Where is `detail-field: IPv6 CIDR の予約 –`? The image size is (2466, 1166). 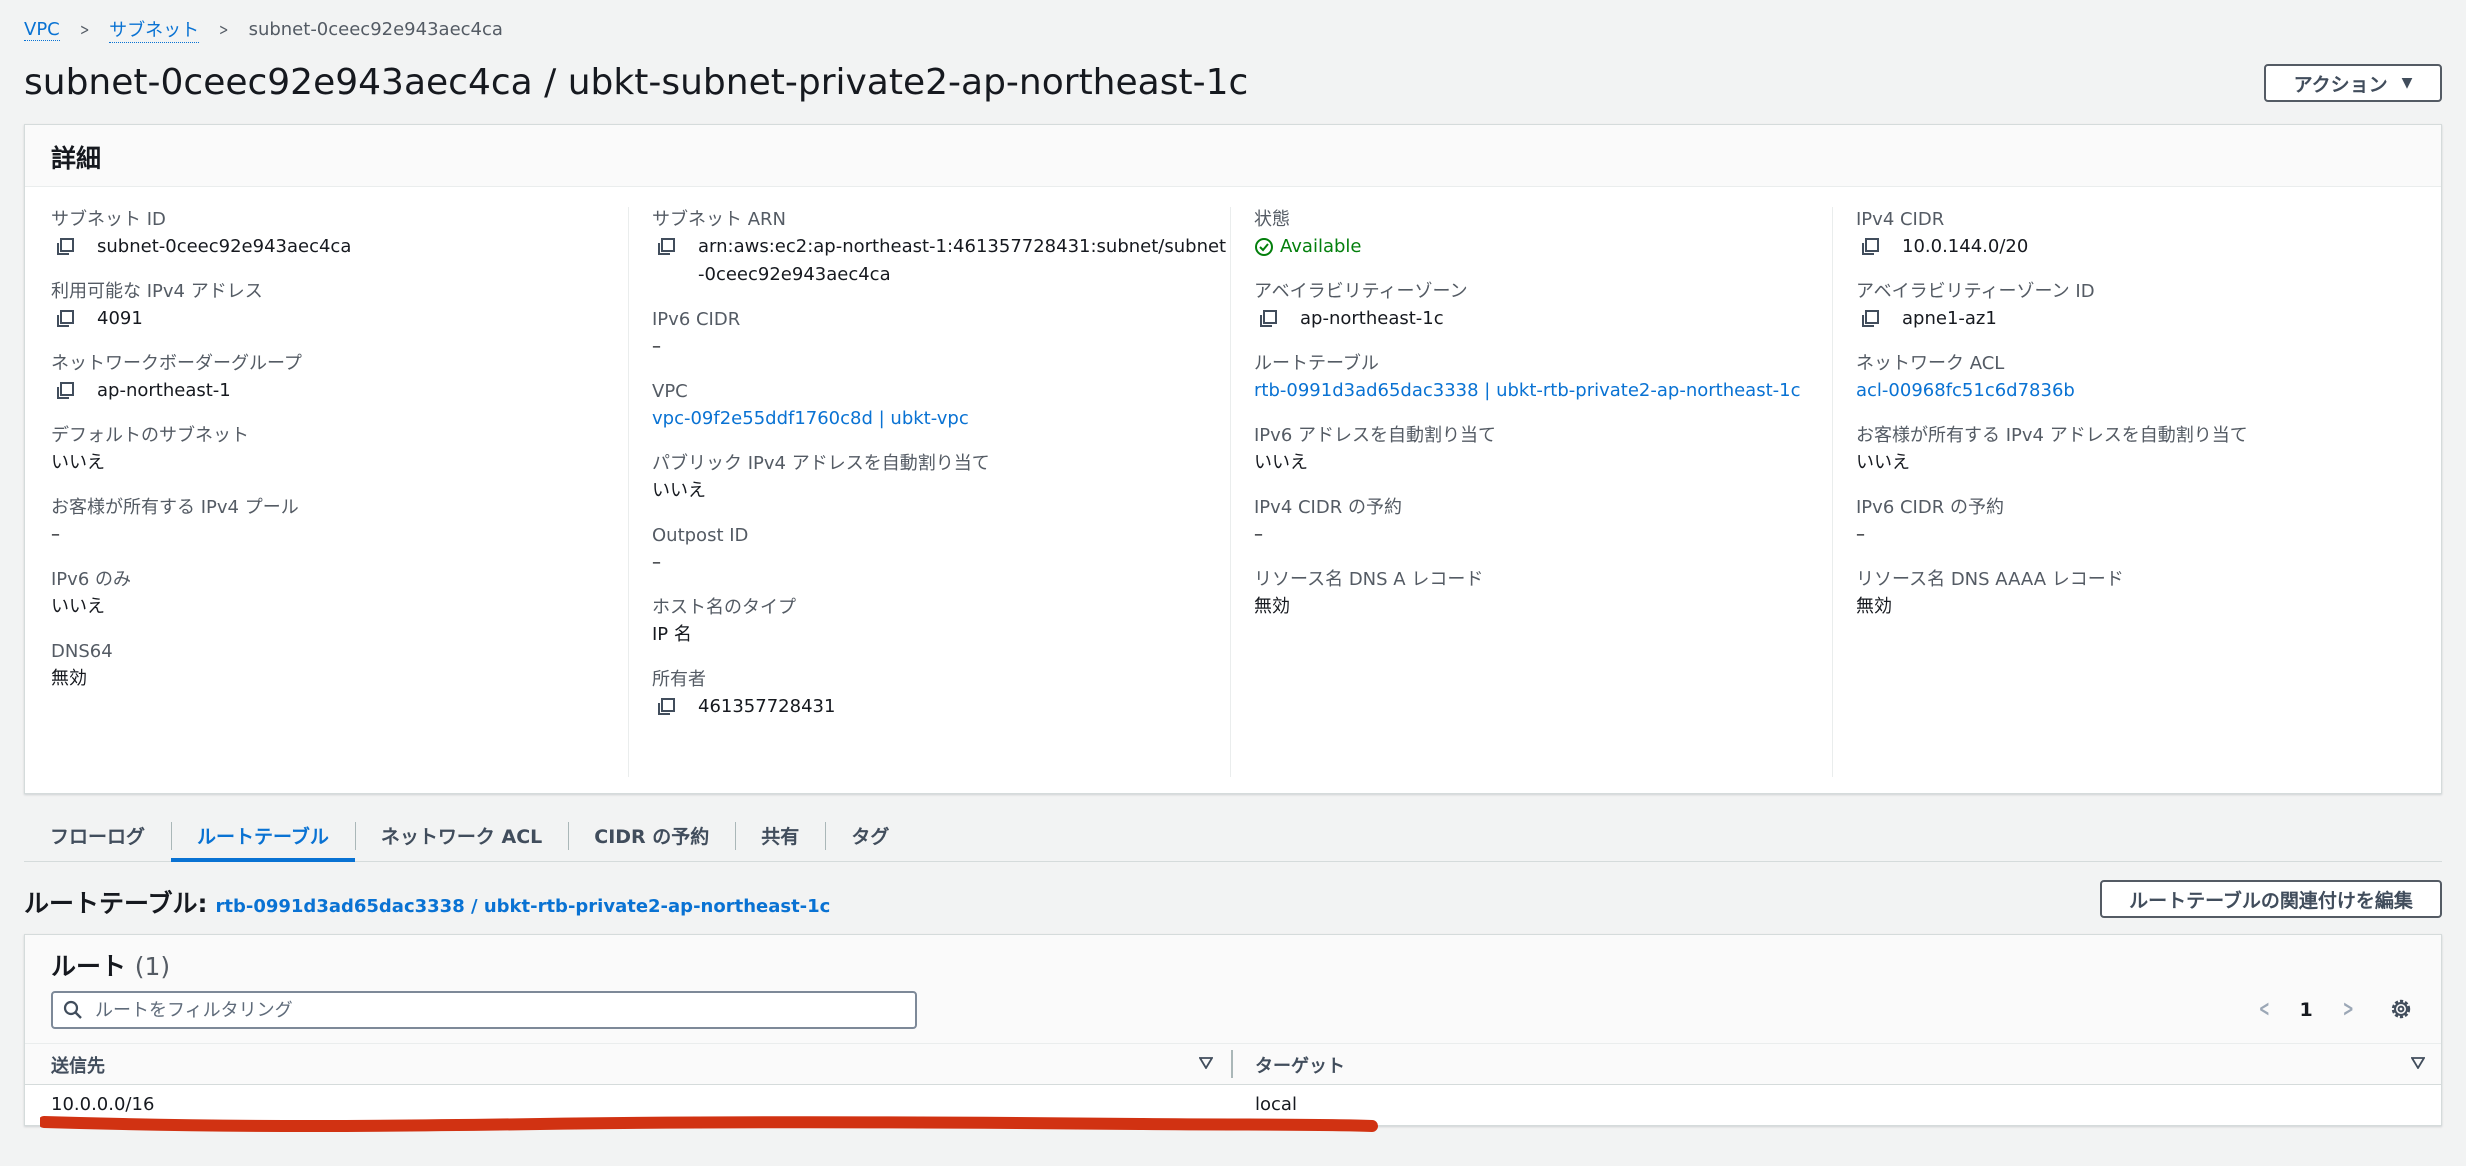
detail-field: IPv6 CIDR の予約 – is located at coordinates (2146, 522).